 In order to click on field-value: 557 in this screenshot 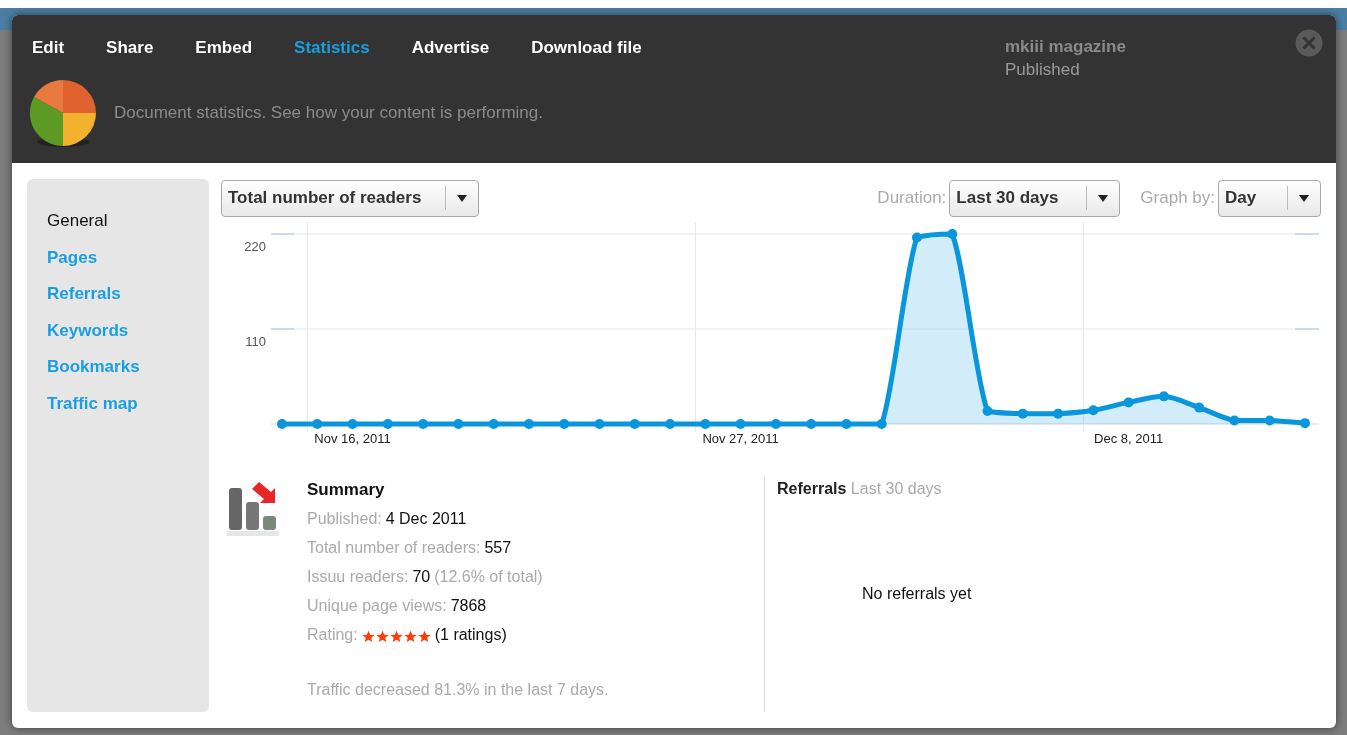, I will do `click(498, 548)`.